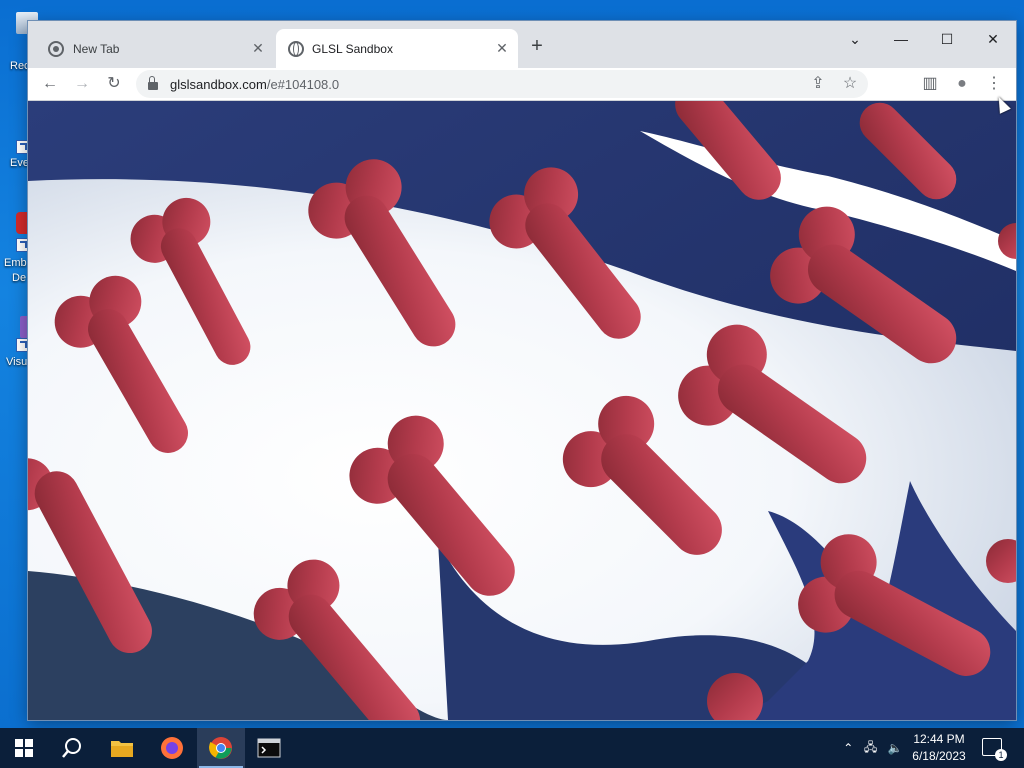 This screenshot has width=1024, height=768. Describe the element at coordinates (537, 46) in the screenshot. I see `new-tab-button: +` at that location.